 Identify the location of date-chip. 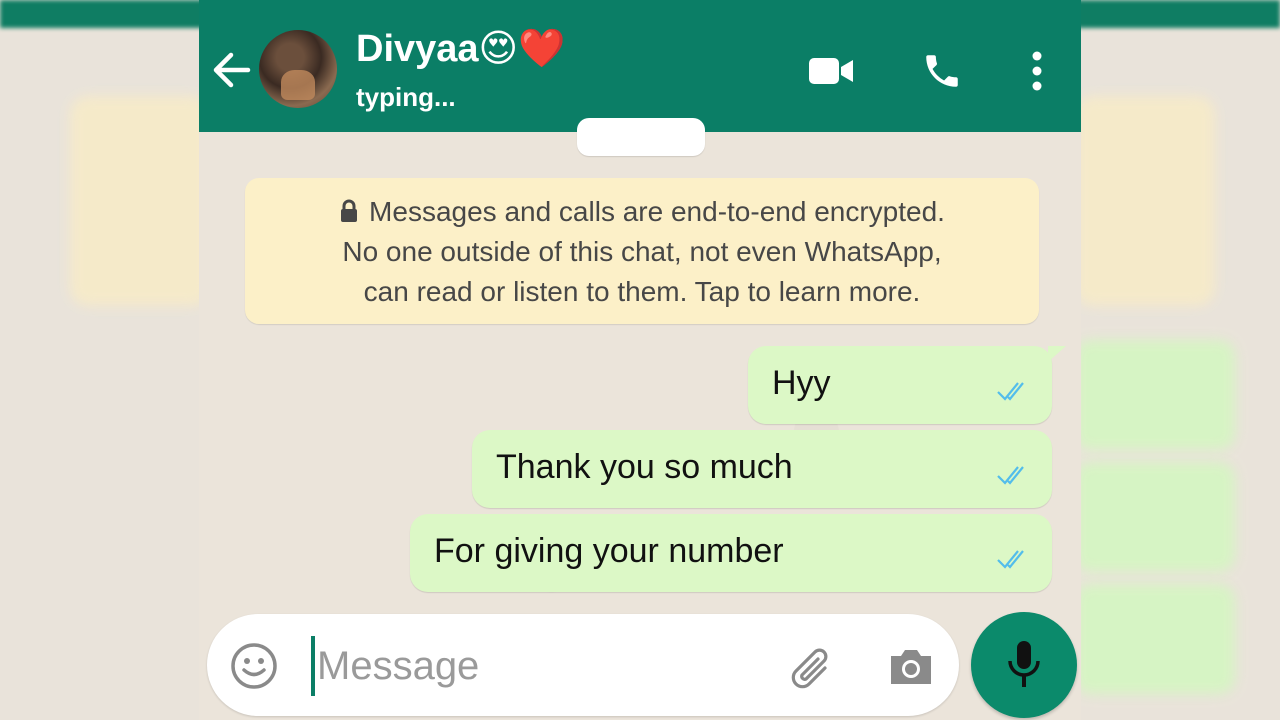
(641, 137).